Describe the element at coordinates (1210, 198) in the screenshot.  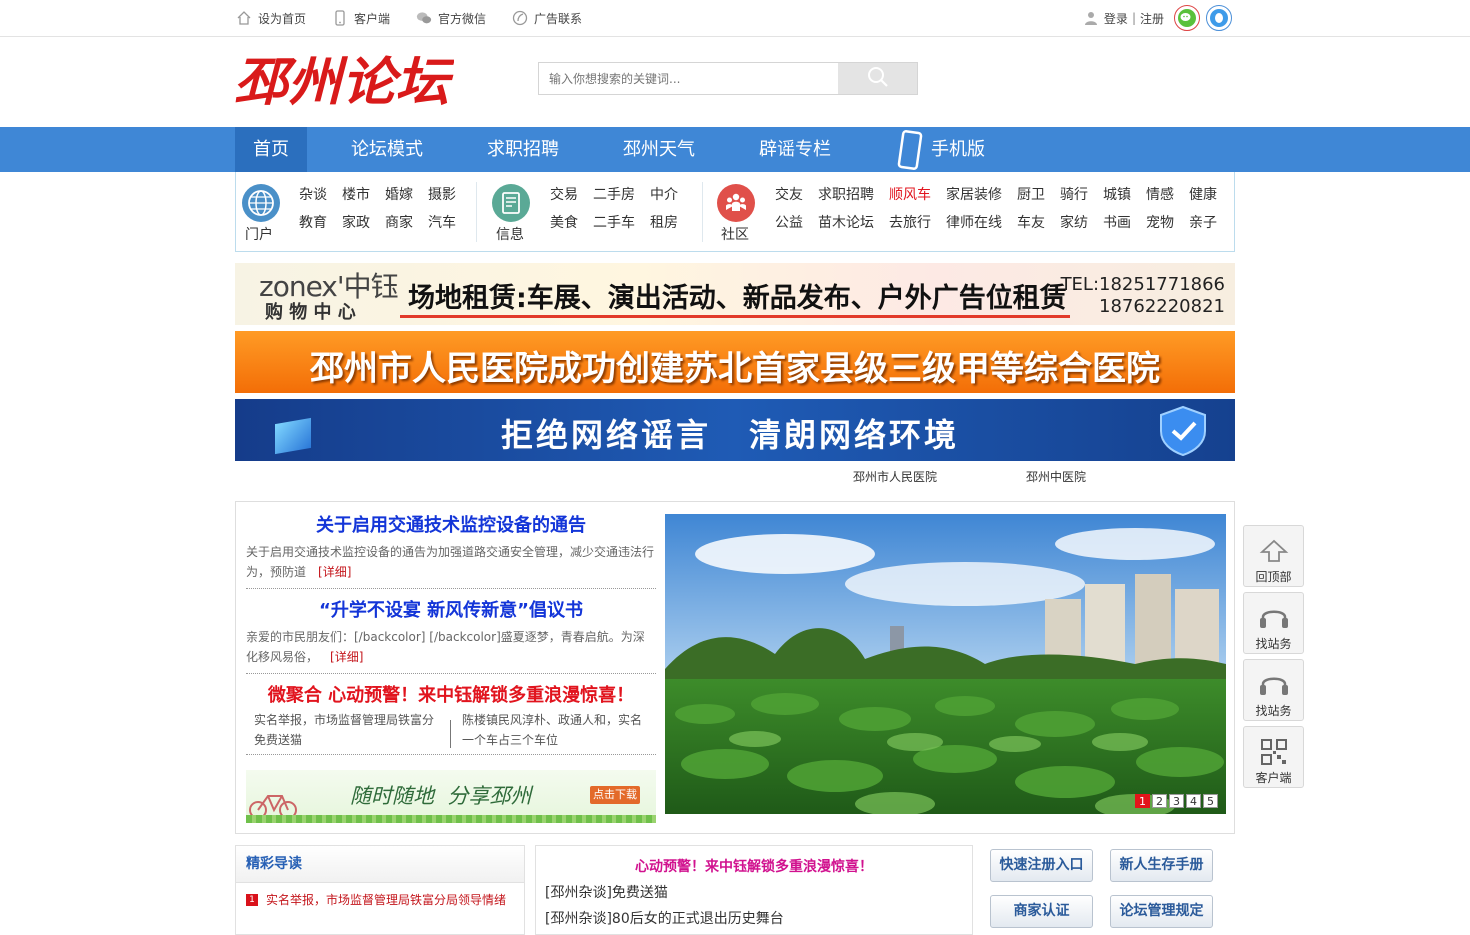
I see `cat-link: 健康` at that location.